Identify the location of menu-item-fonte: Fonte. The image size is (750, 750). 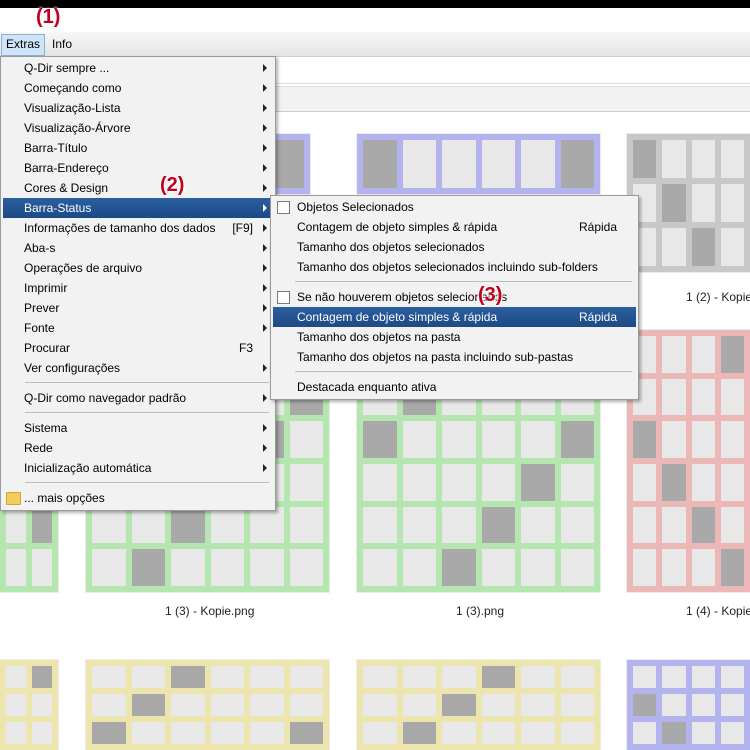
(138, 328).